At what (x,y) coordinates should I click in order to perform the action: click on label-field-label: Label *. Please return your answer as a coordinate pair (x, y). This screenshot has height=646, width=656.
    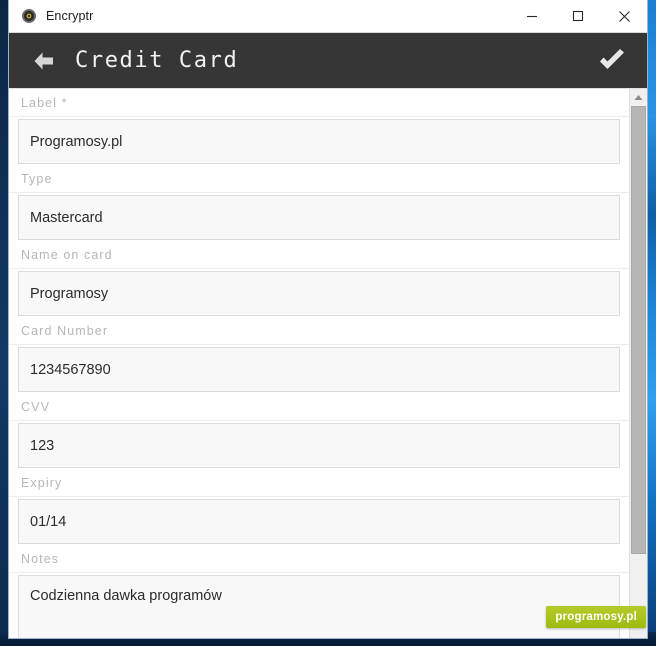
    Looking at the image, I should click on (319, 103).